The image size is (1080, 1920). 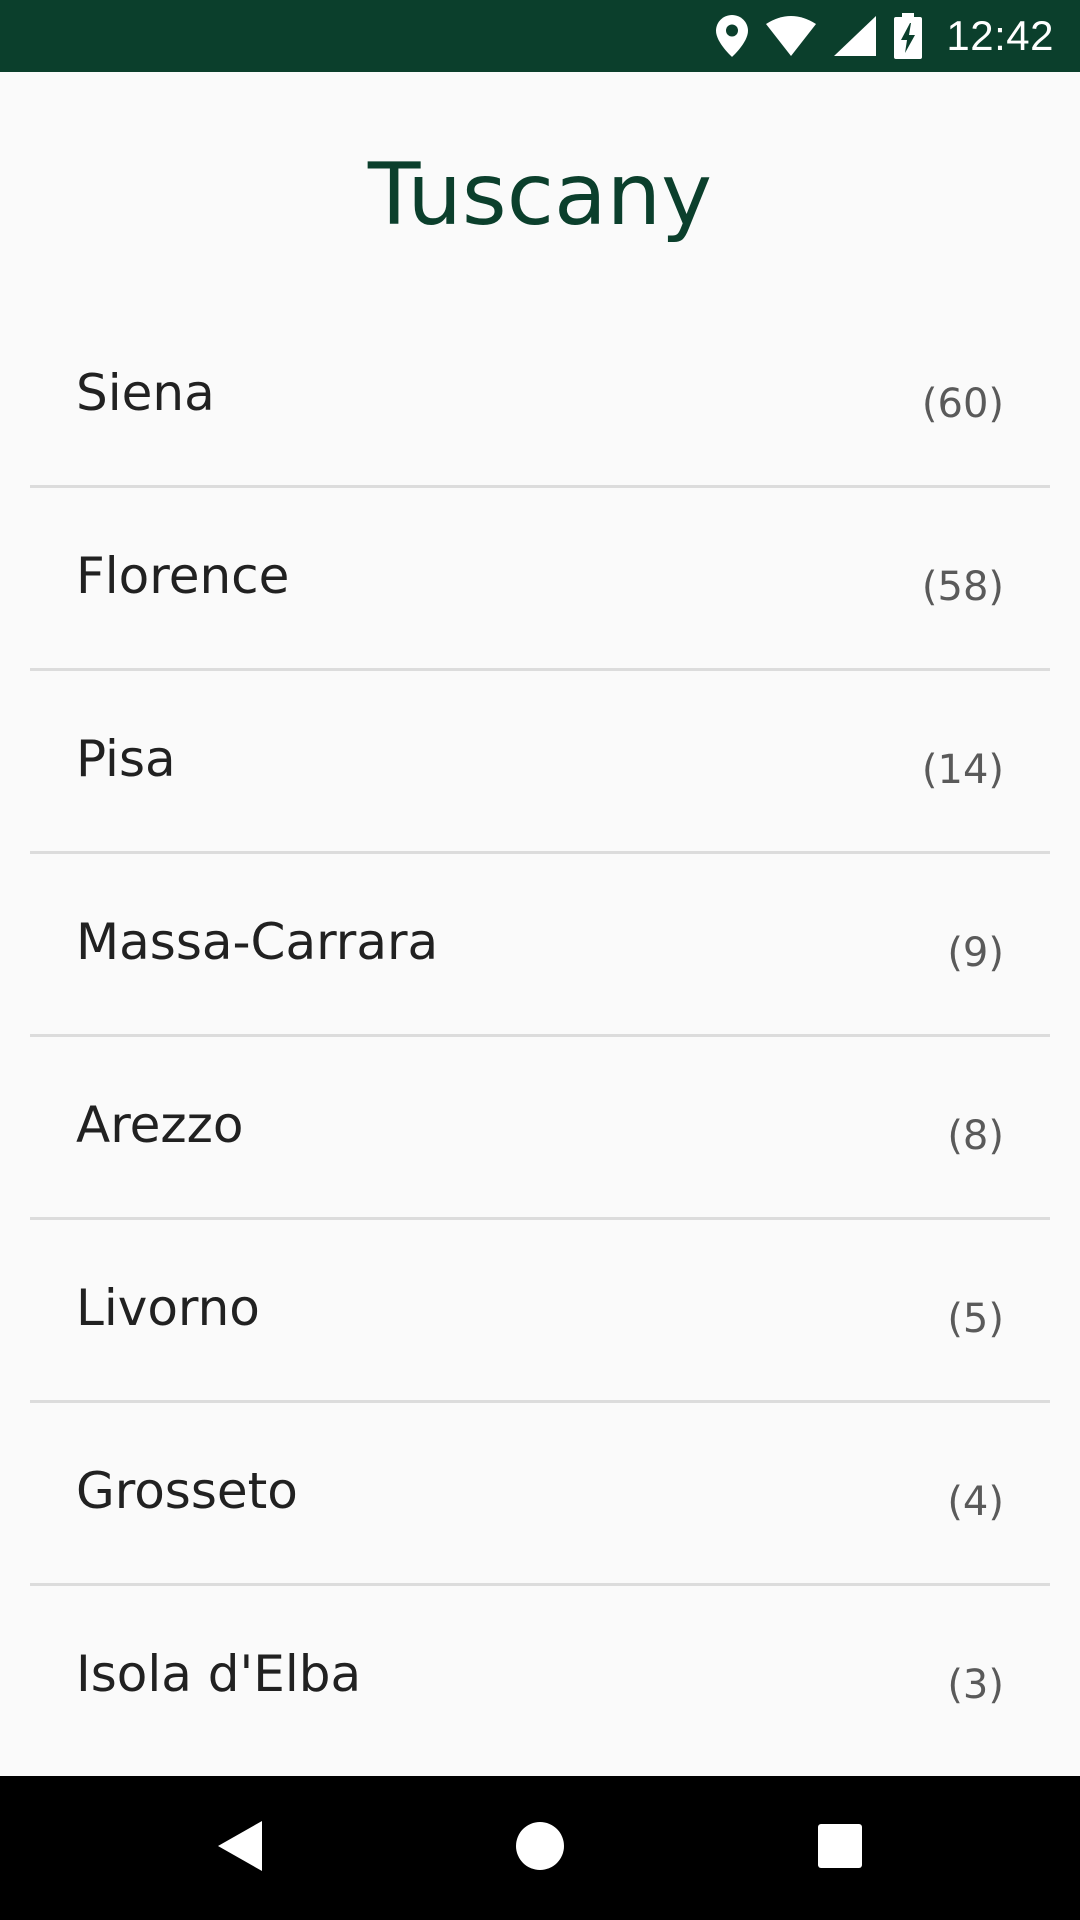 What do you see at coordinates (219, 1674) in the screenshot?
I see `region-name: Isola d'Elba` at bounding box center [219, 1674].